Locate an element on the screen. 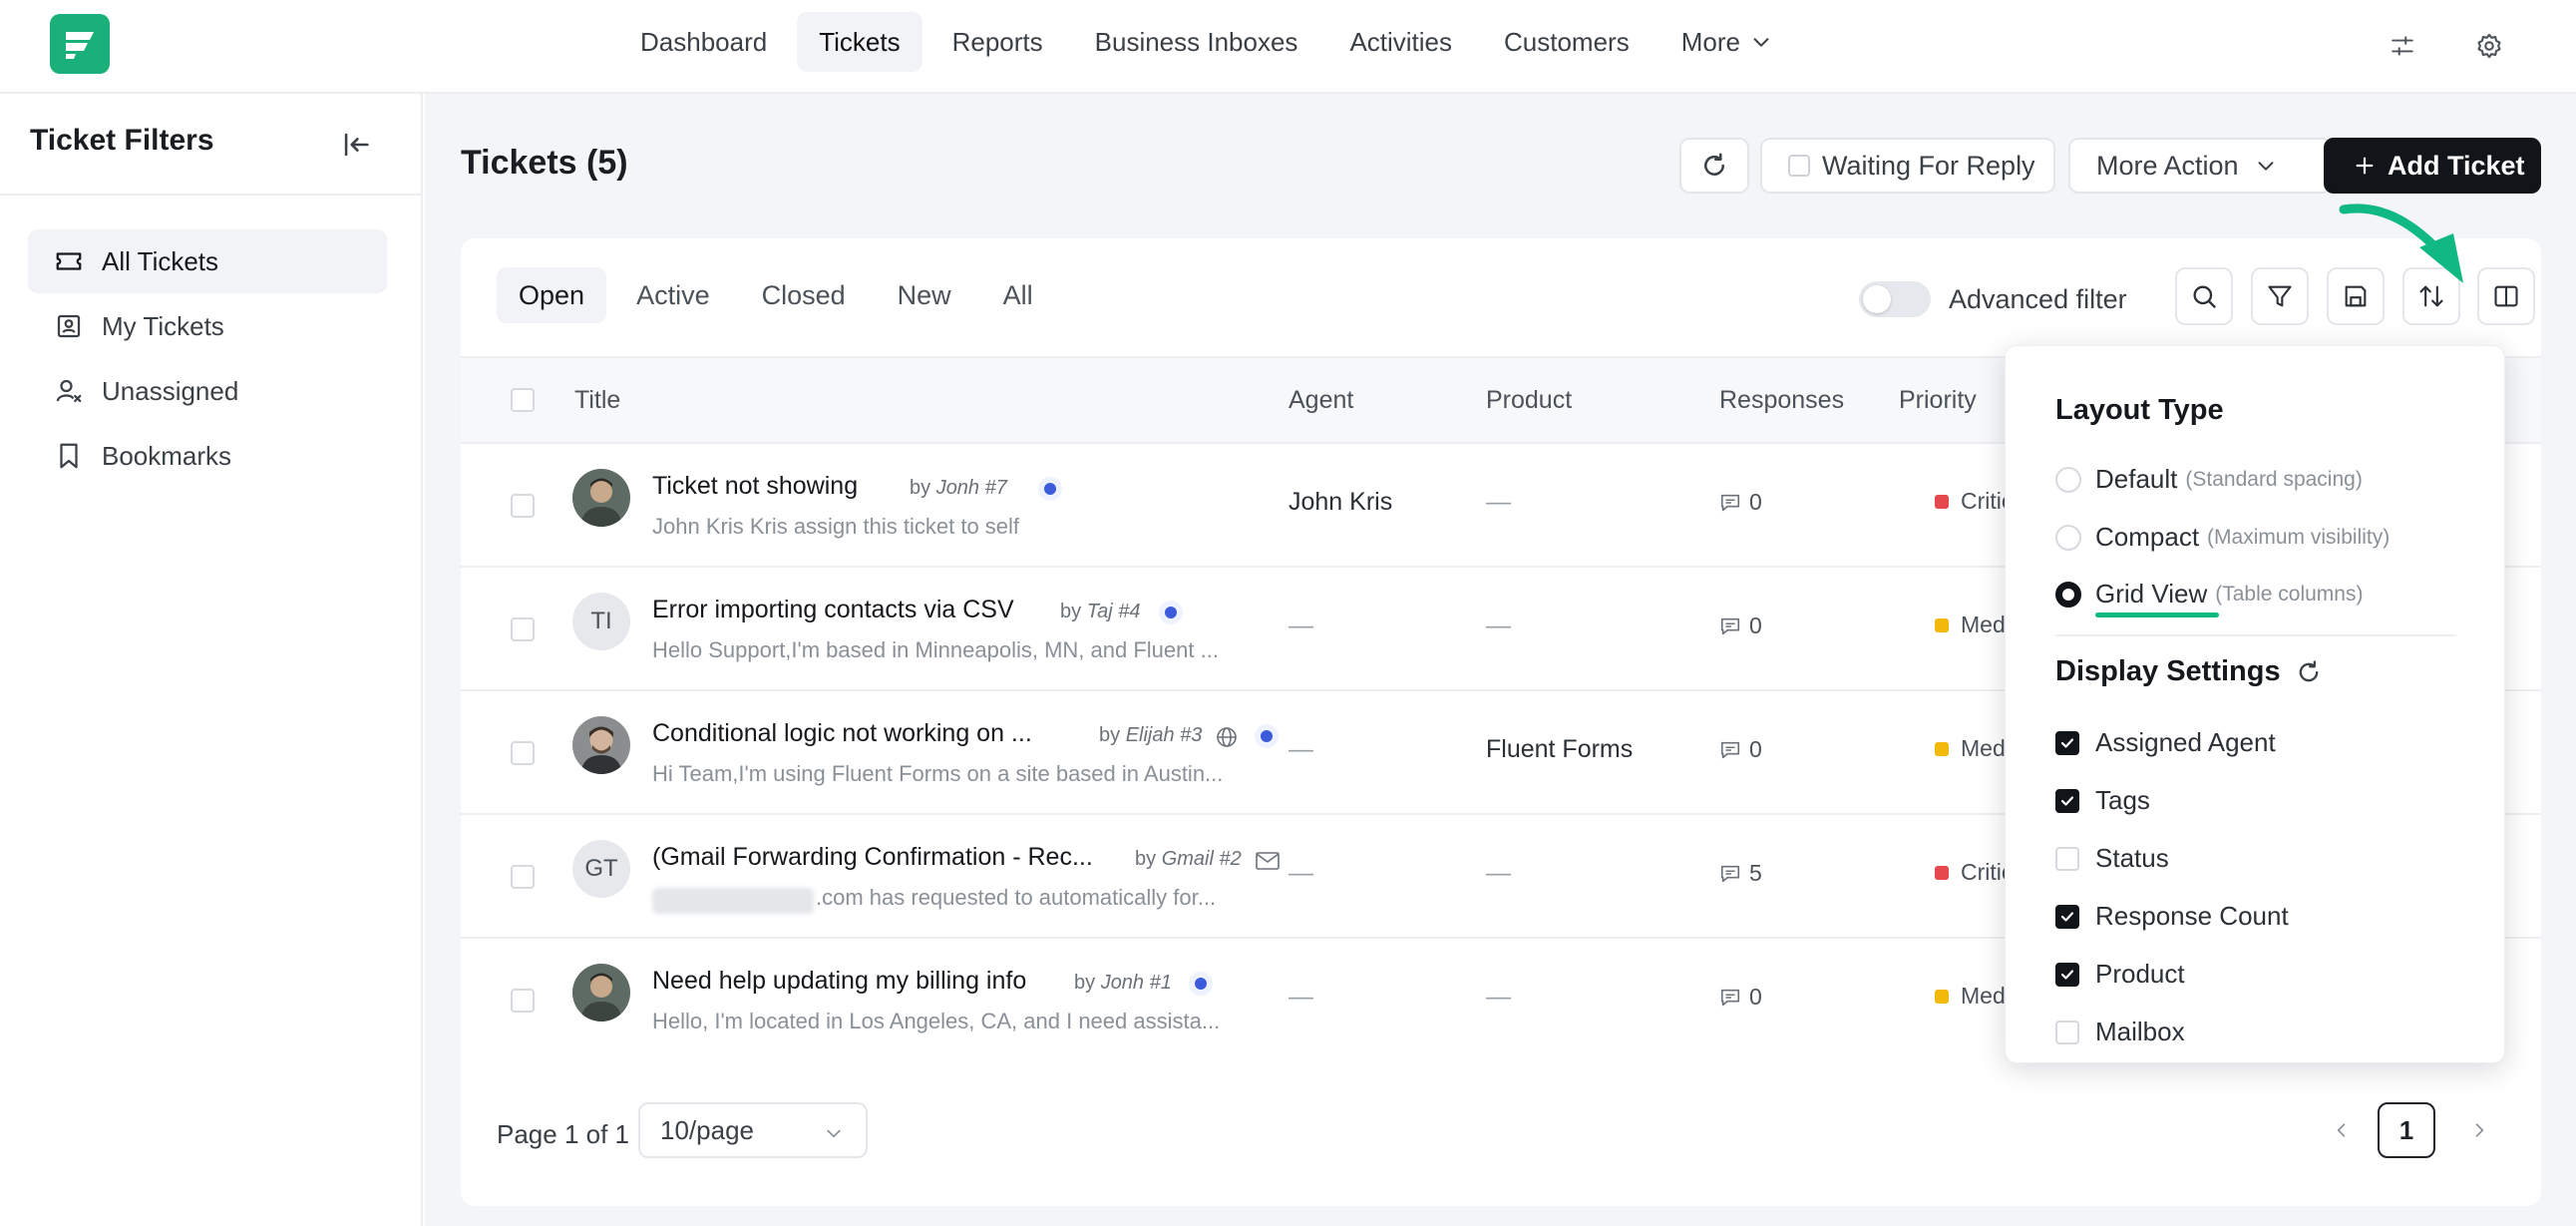 This screenshot has width=2576, height=1226. status-tabs: Open Active Closed New All is located at coordinates (776, 295).